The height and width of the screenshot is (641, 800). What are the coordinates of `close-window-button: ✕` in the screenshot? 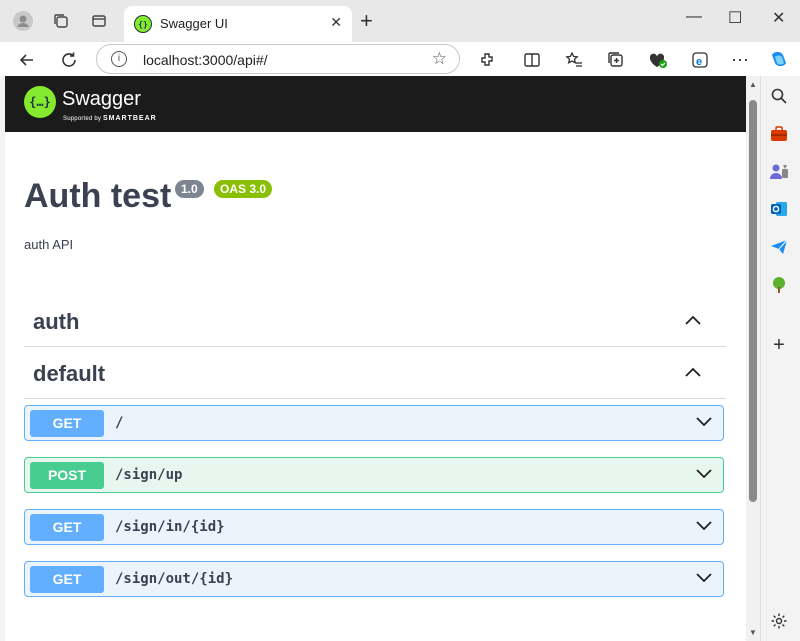 It's located at (778, 18).